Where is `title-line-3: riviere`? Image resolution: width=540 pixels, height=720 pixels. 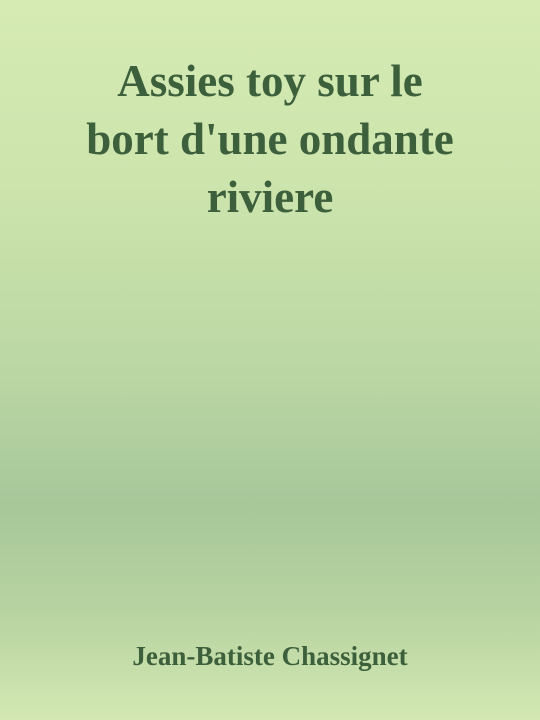 title-line-3: riviere is located at coordinates (270, 197).